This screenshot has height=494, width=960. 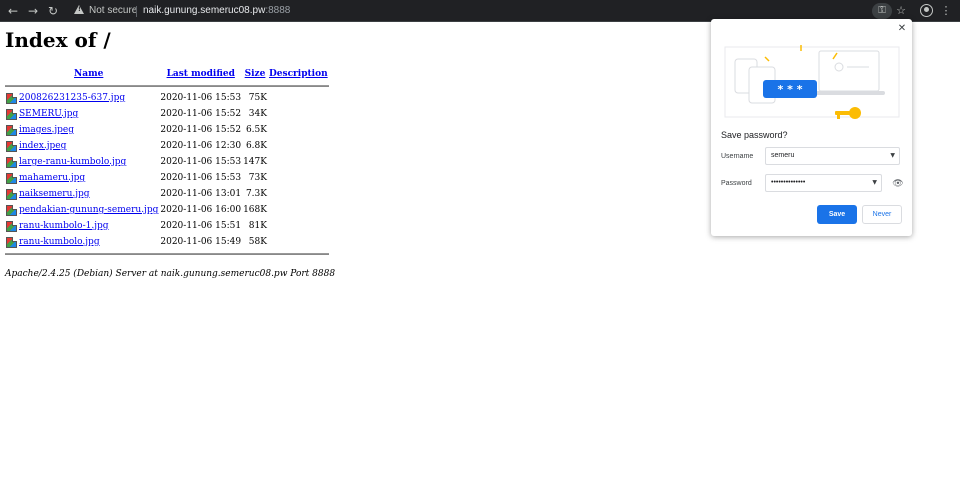 What do you see at coordinates (52, 178) in the screenshot?
I see `file-link: mahameru.jpg` at bounding box center [52, 178].